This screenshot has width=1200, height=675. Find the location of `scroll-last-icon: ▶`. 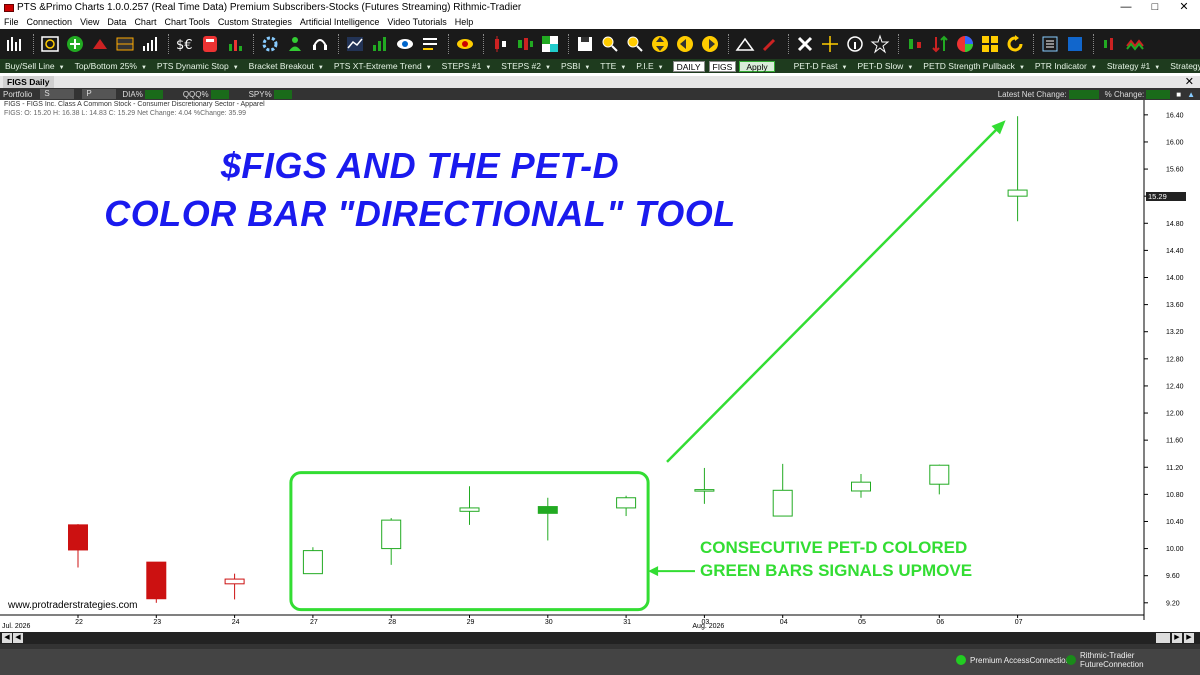

scroll-last-icon: ▶ is located at coordinates (1189, 638).